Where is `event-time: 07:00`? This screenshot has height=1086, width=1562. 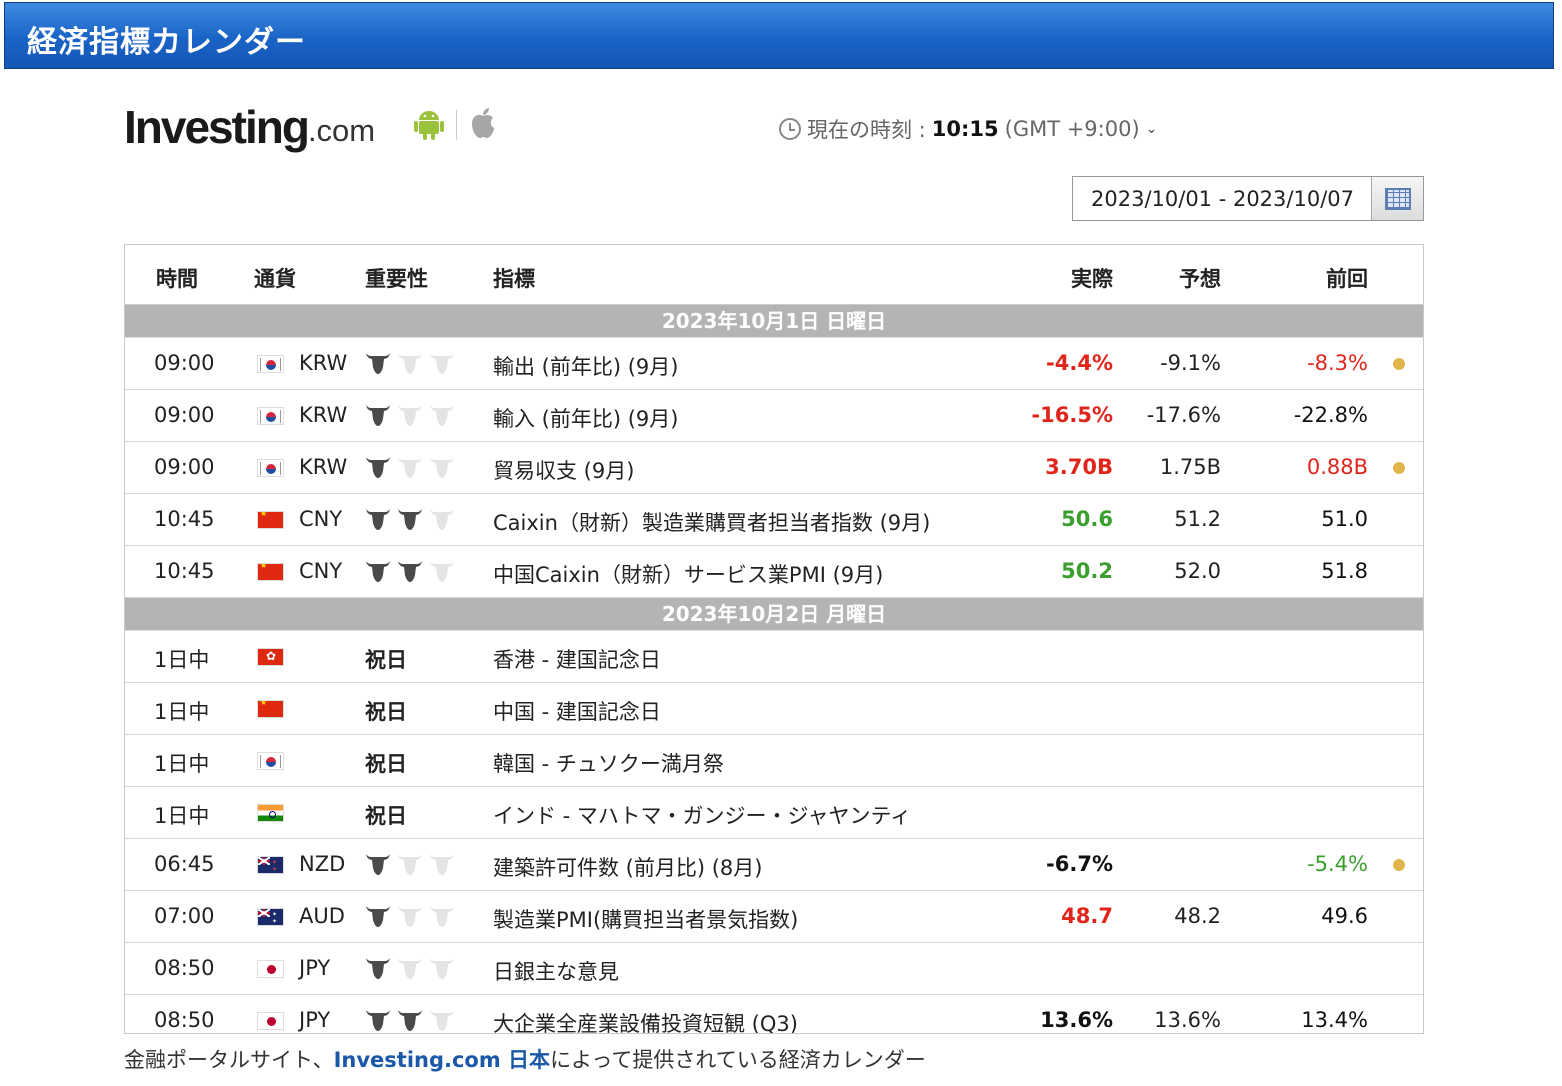 event-time: 07:00 is located at coordinates (184, 916).